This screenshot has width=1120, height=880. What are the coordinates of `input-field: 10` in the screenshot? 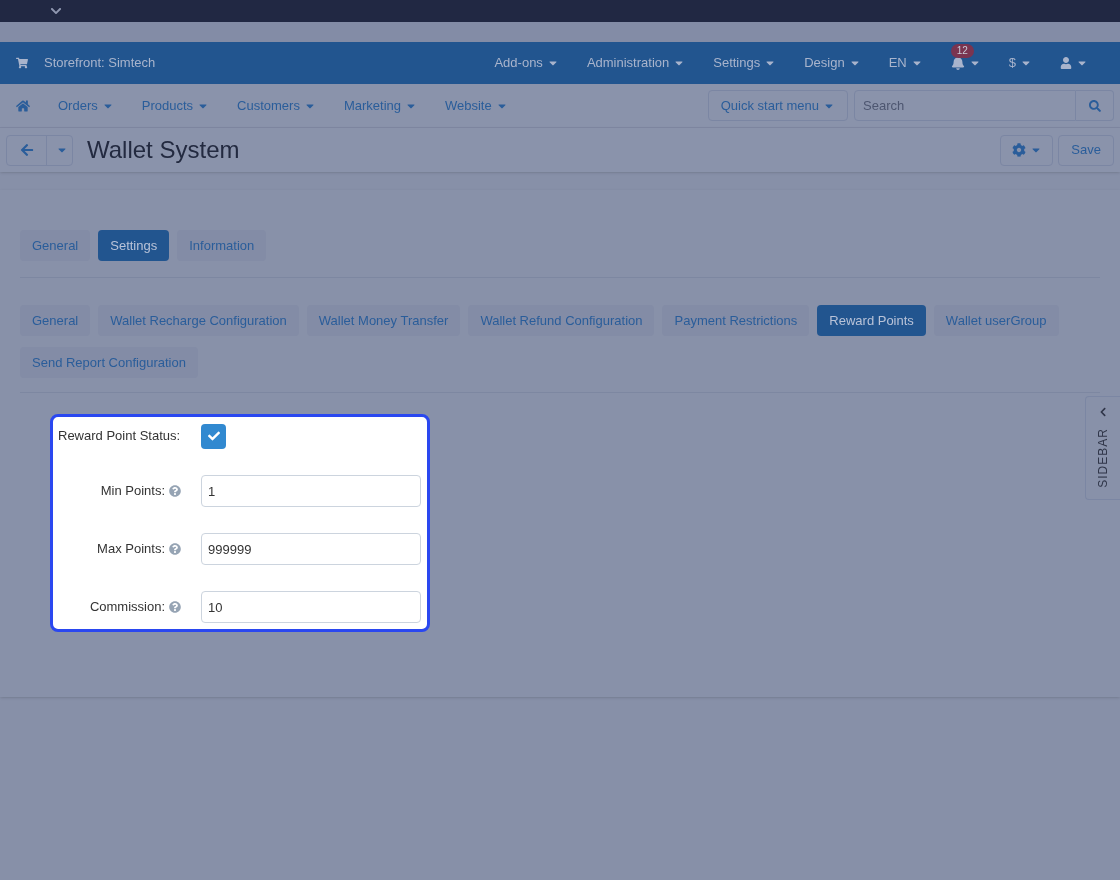 It's located at (311, 607).